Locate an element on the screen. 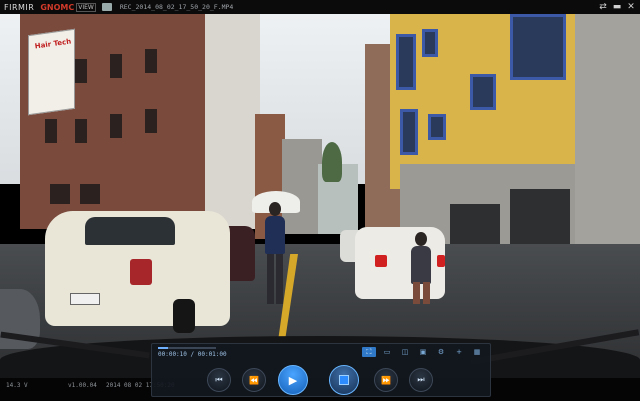  split-tool: ◫ is located at coordinates (405, 352).